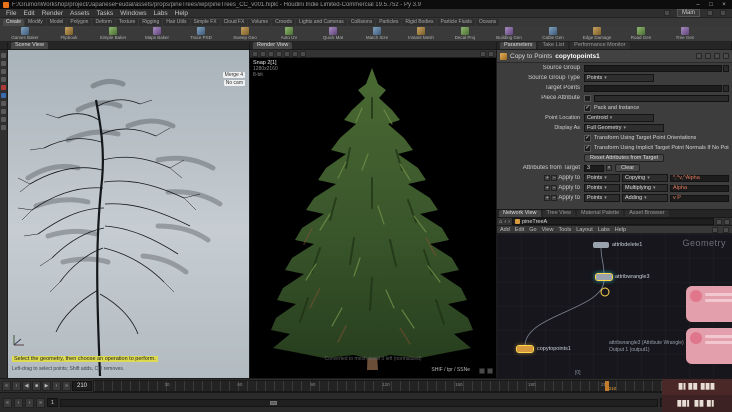 The image size is (732, 412). What do you see at coordinates (645, 188) in the screenshot?
I see `apply-how-dropdown: Multiplying ▾` at bounding box center [645, 188].